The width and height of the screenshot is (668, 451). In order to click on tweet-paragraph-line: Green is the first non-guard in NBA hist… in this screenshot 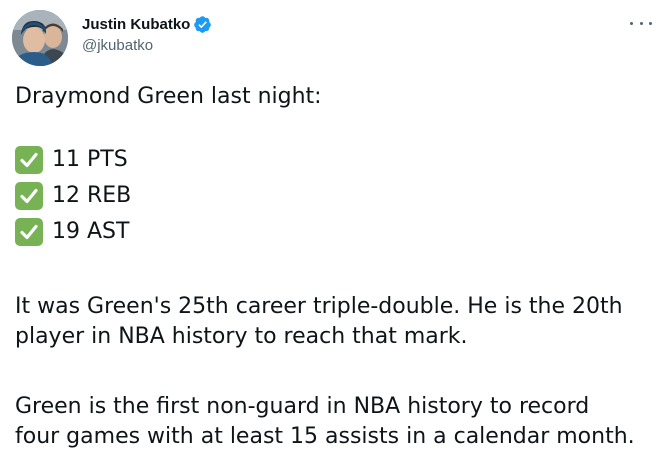, I will do `click(302, 406)`.